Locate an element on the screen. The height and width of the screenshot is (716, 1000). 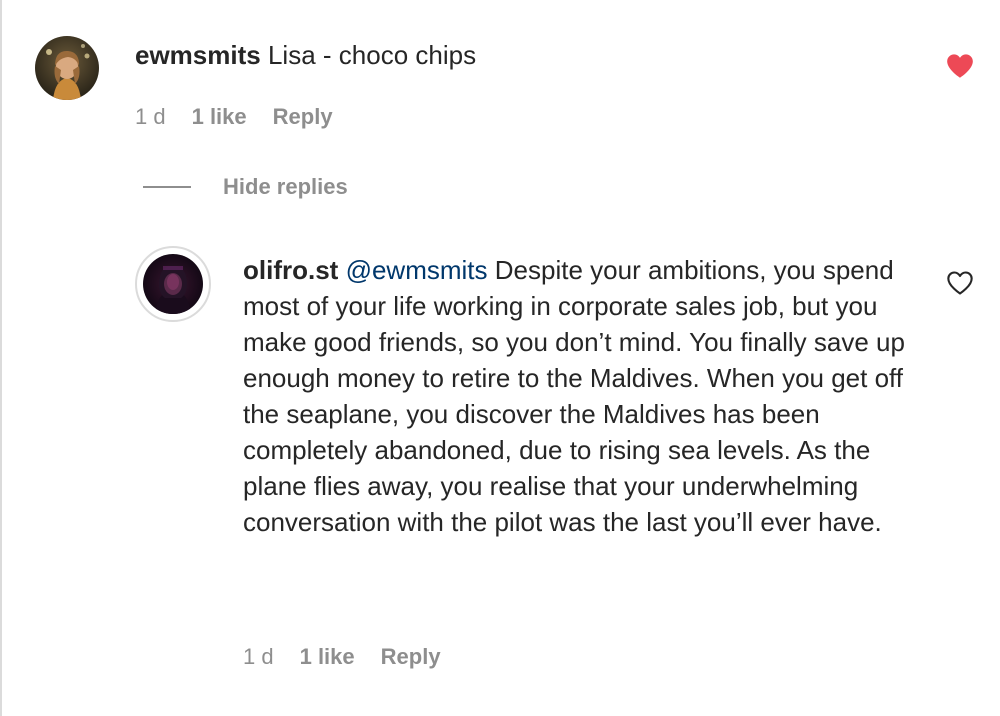
hide-replies-label: Hide replies is located at coordinates (285, 186).